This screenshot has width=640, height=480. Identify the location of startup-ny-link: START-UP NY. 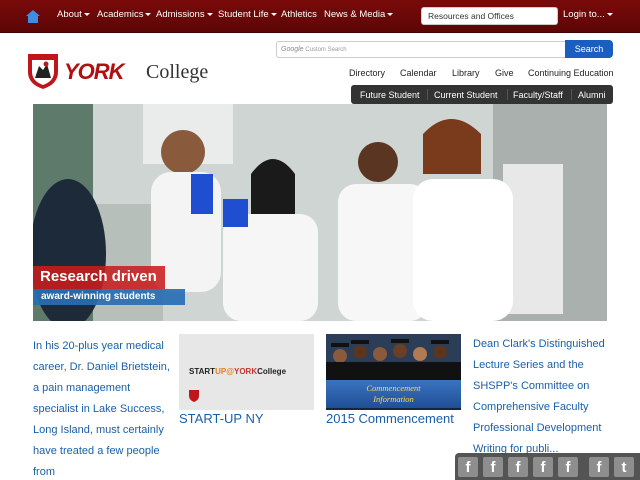
(221, 418).